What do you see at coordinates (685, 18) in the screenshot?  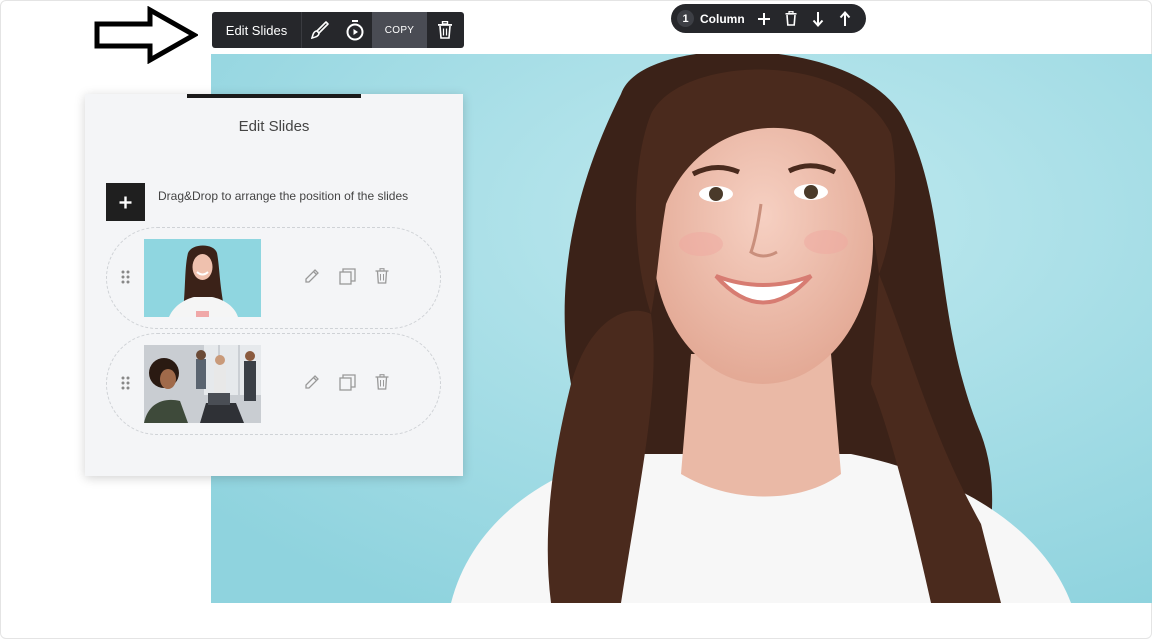 I see `column-count-badge: 1` at bounding box center [685, 18].